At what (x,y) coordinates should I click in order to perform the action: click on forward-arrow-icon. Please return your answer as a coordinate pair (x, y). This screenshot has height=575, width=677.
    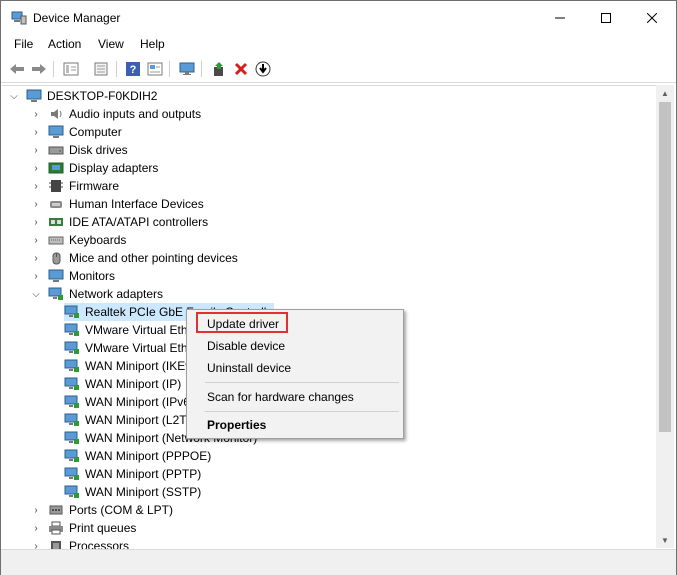
    Looking at the image, I should click on (39, 69).